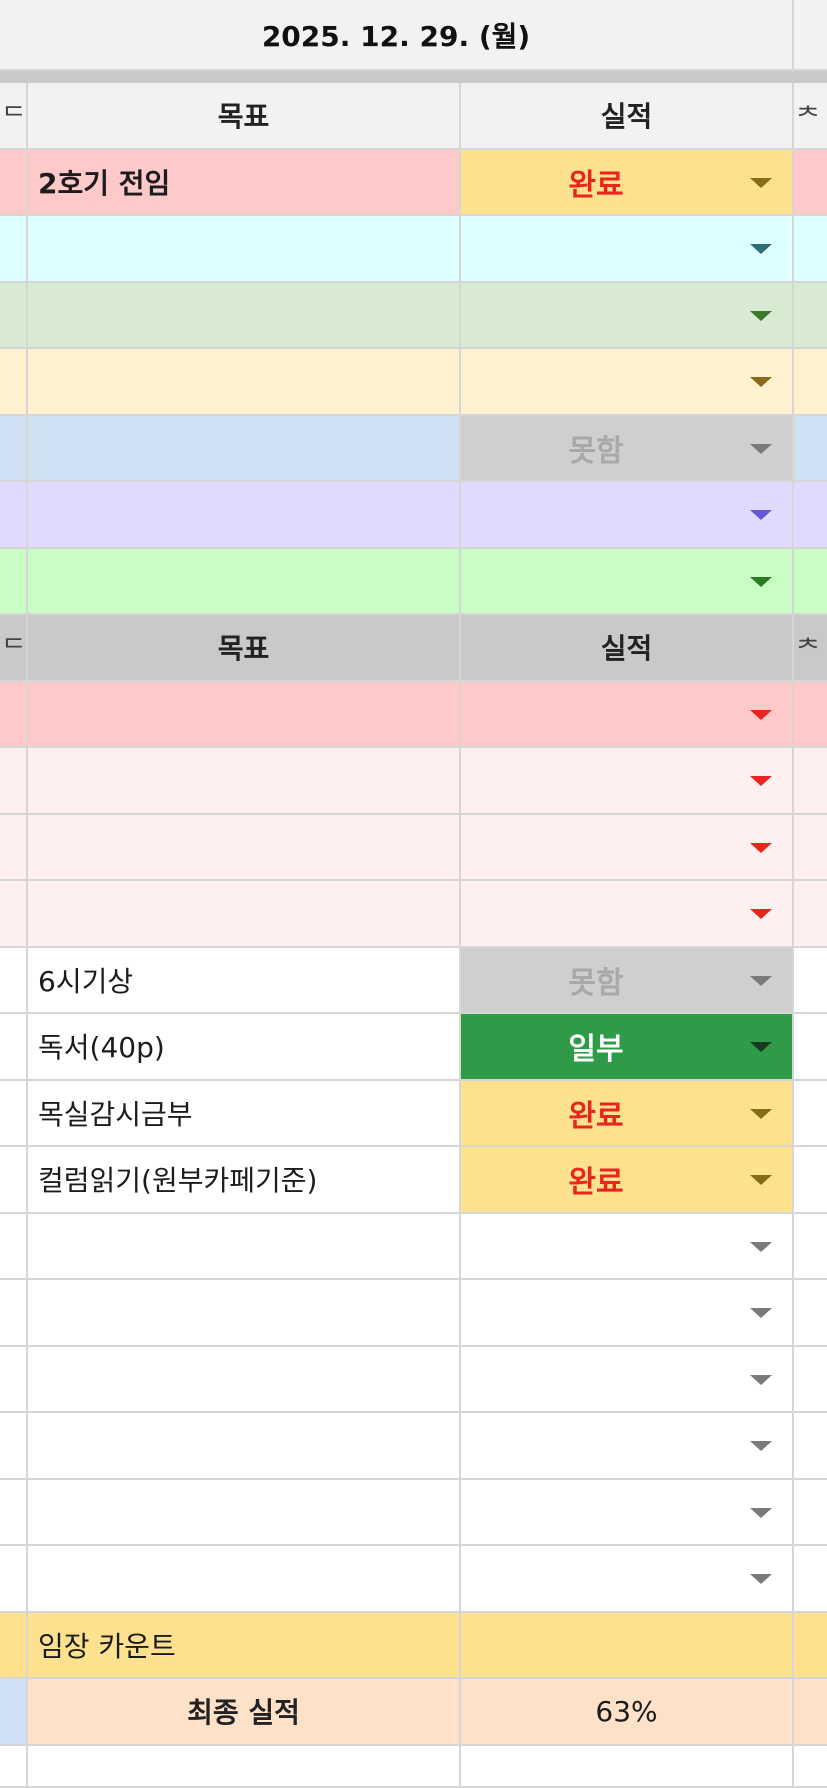  What do you see at coordinates (244, 1712) in the screenshot?
I see `final-label-cell: 최종 실적` at bounding box center [244, 1712].